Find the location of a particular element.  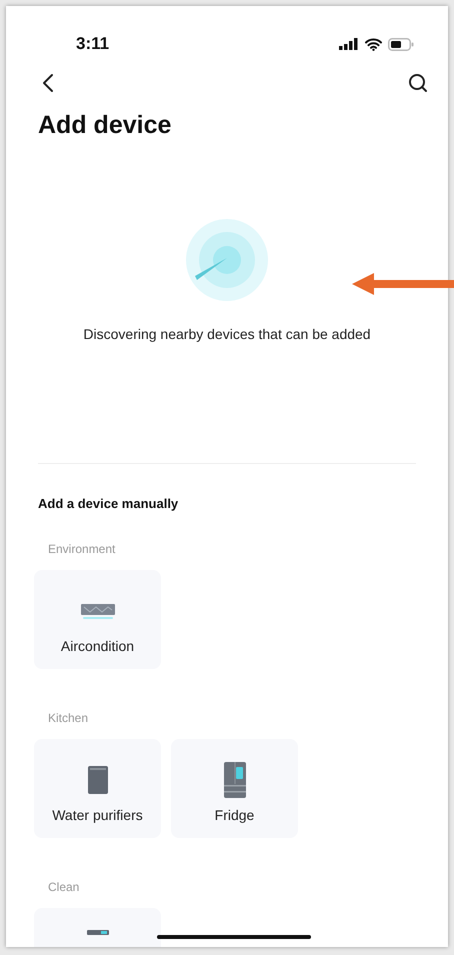

category-label: Clean is located at coordinates (63, 887).